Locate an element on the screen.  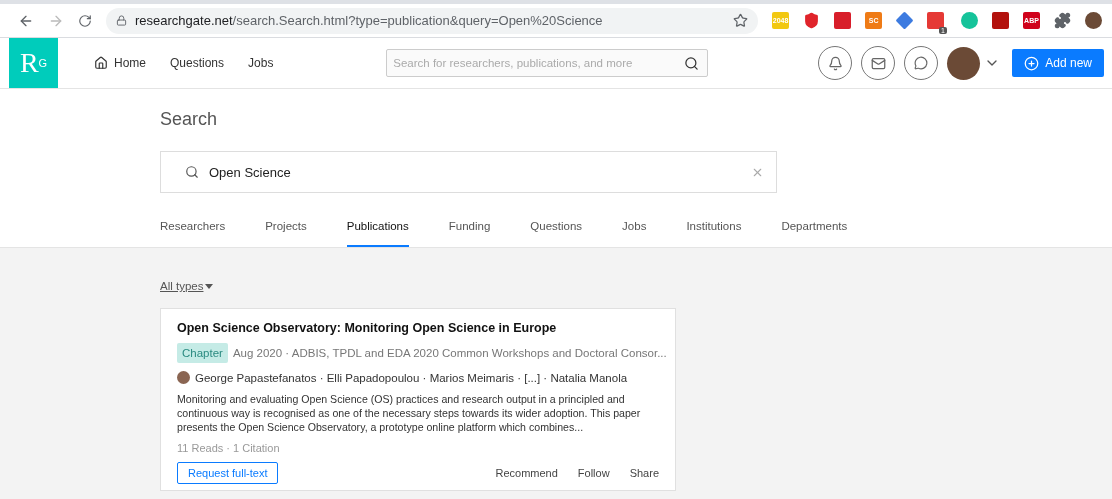
add-new-button: Add new is located at coordinates (1058, 63).